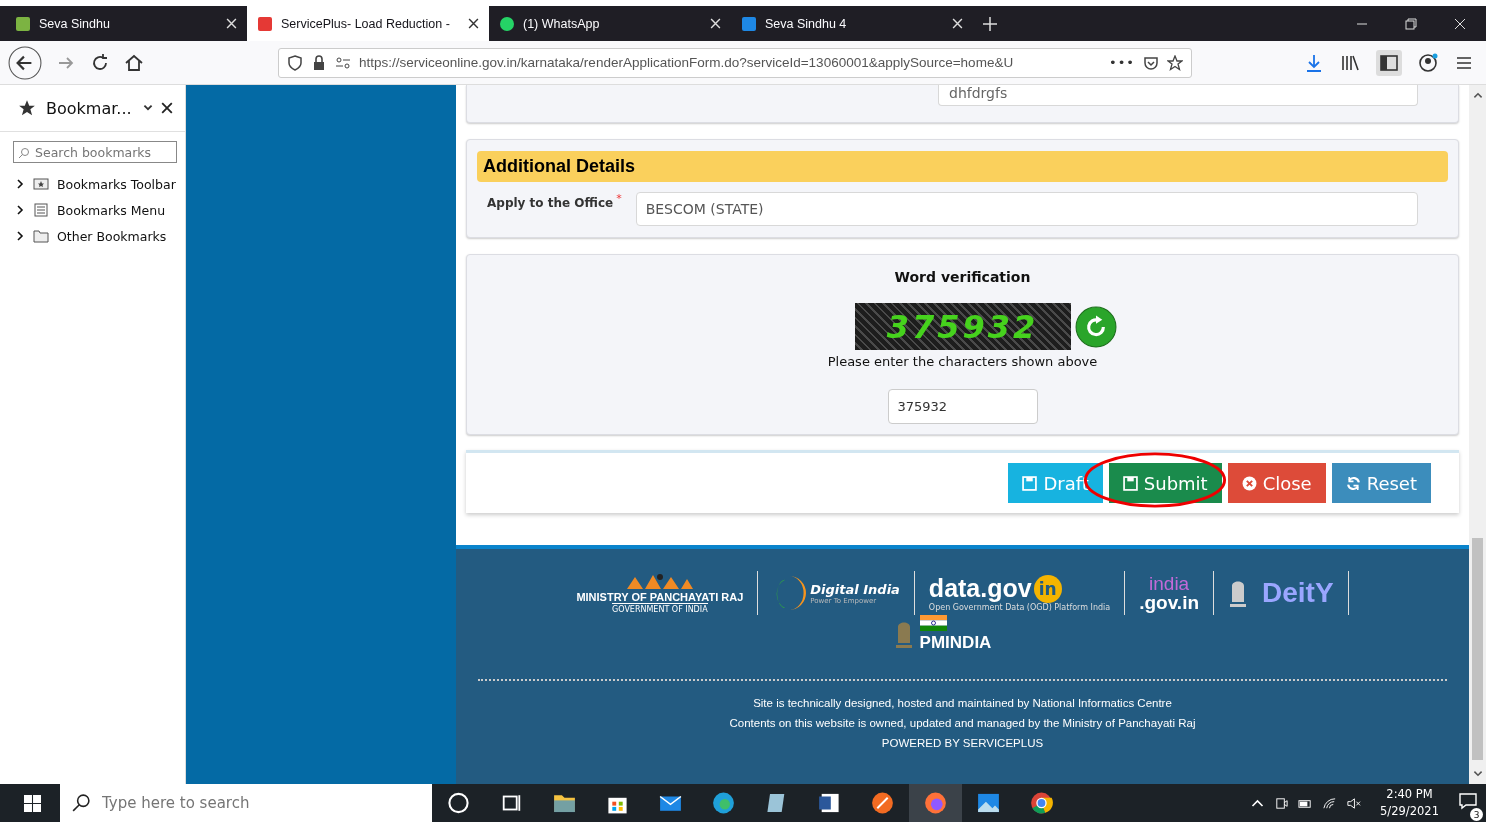 The height and width of the screenshot is (822, 1486). What do you see at coordinates (962, 703) in the screenshot?
I see `footer-text: Site is technically designed, hosted and maintained by National Informatics Centre` at bounding box center [962, 703].